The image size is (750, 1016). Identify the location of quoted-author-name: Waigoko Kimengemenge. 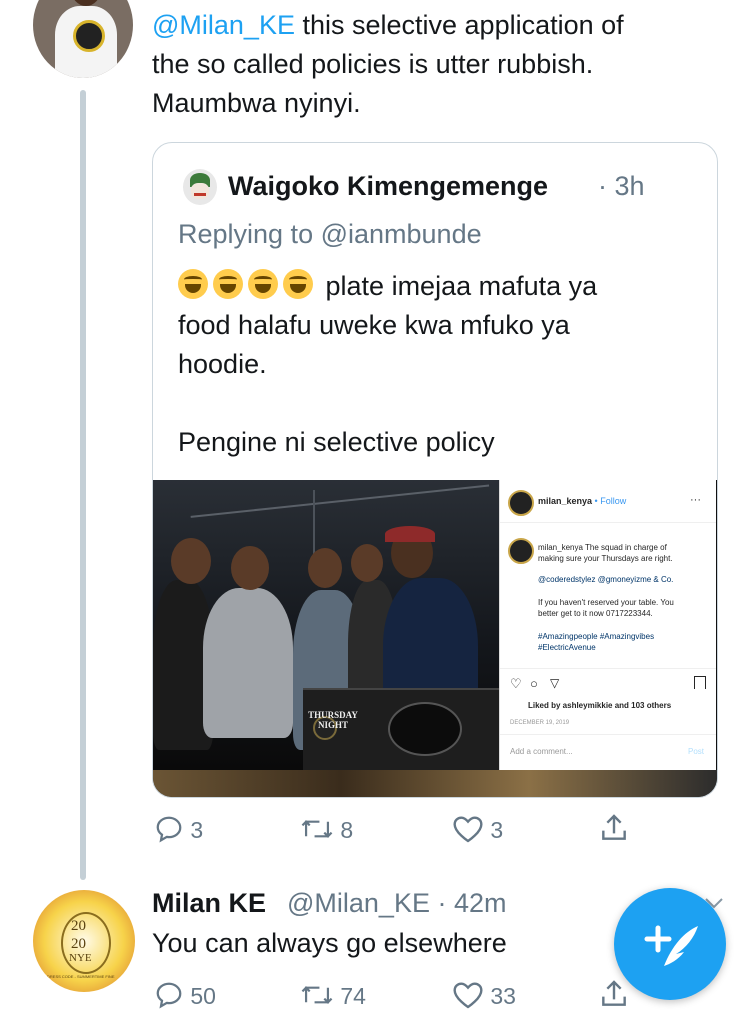
(388, 186).